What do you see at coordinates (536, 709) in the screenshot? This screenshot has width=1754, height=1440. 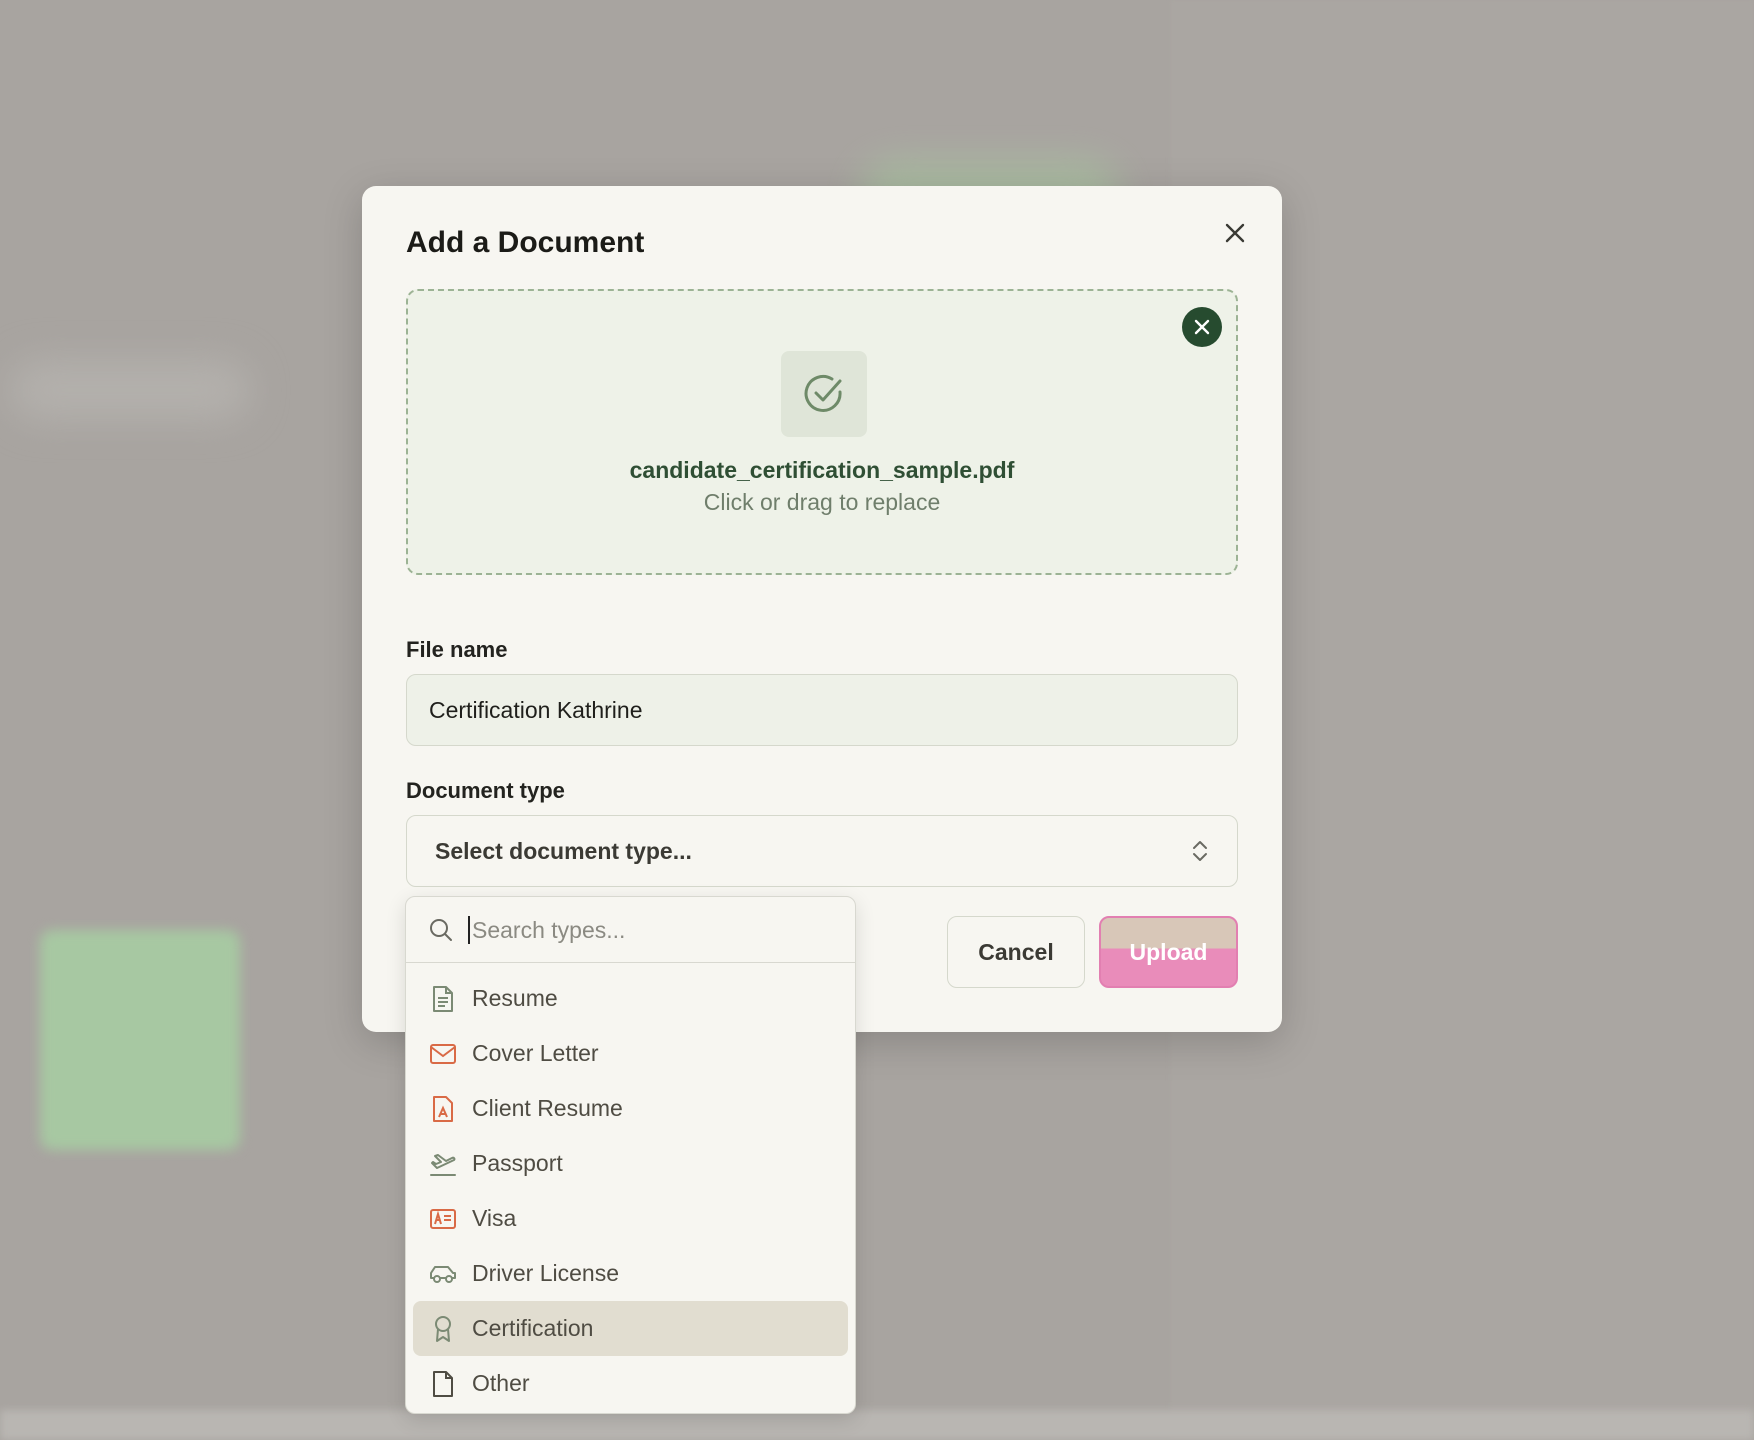 I see `file-name-value: Certification Kathrine` at bounding box center [536, 709].